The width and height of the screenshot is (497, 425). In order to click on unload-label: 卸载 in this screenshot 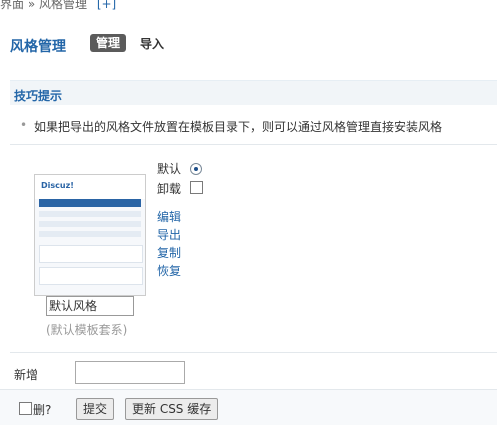, I will do `click(169, 189)`.